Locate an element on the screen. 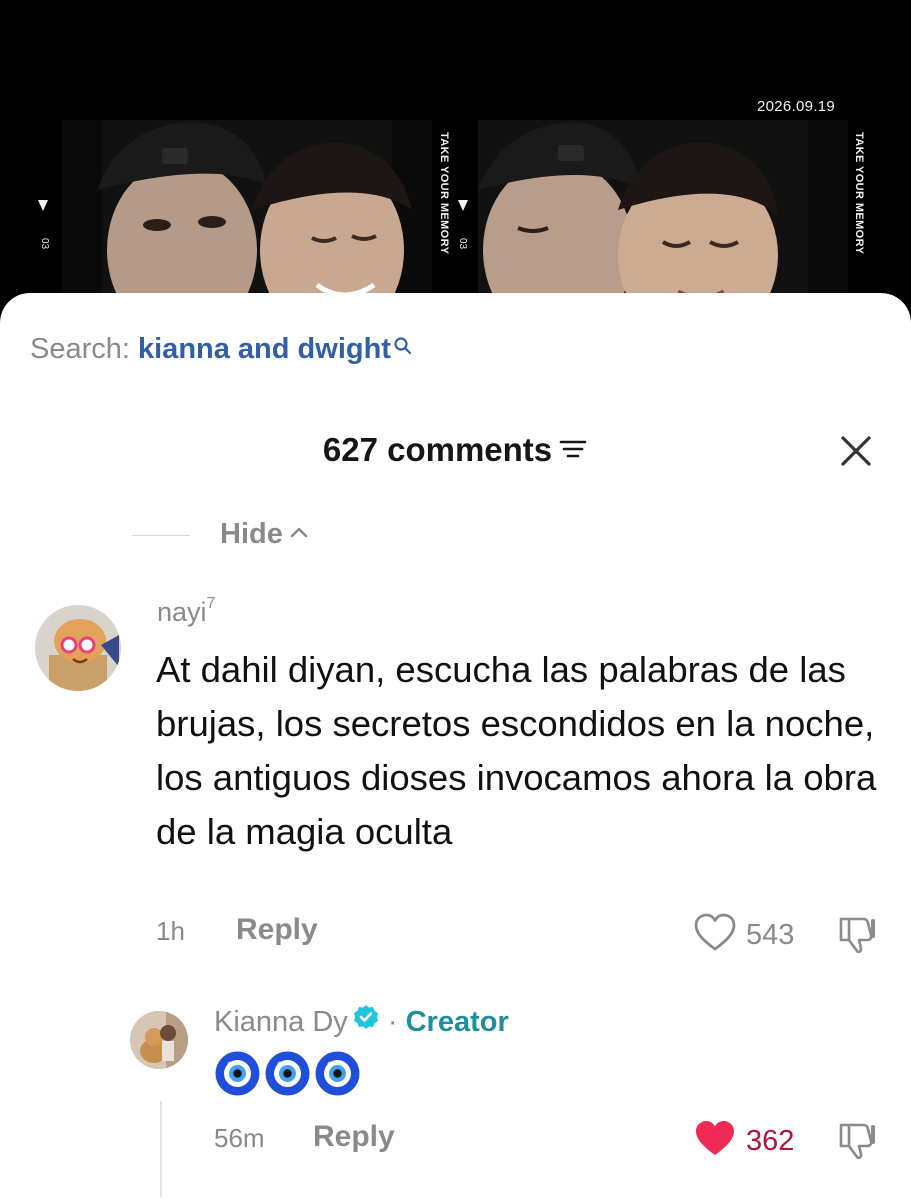 The image size is (911, 1200). photo-frame-left is located at coordinates (247, 220).